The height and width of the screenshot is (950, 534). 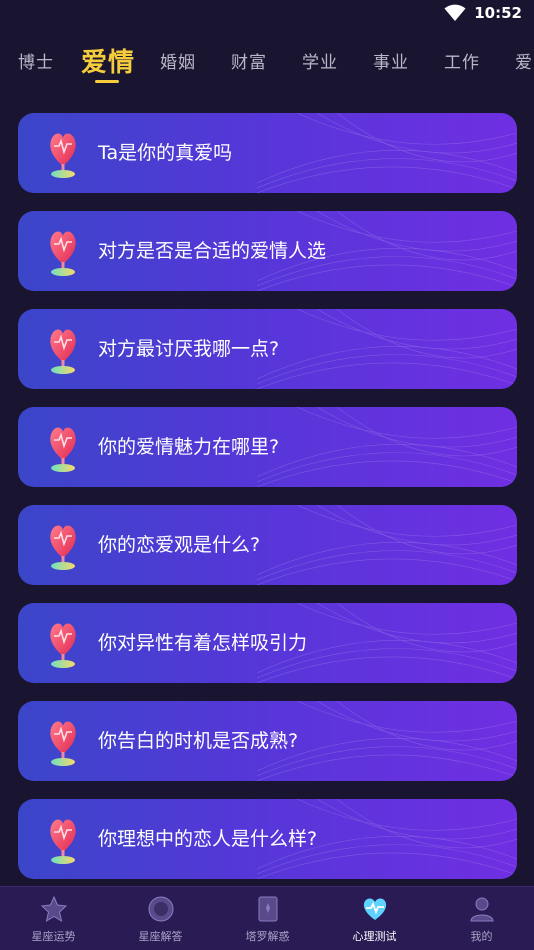 What do you see at coordinates (455, 12) in the screenshot?
I see `wifi-icon` at bounding box center [455, 12].